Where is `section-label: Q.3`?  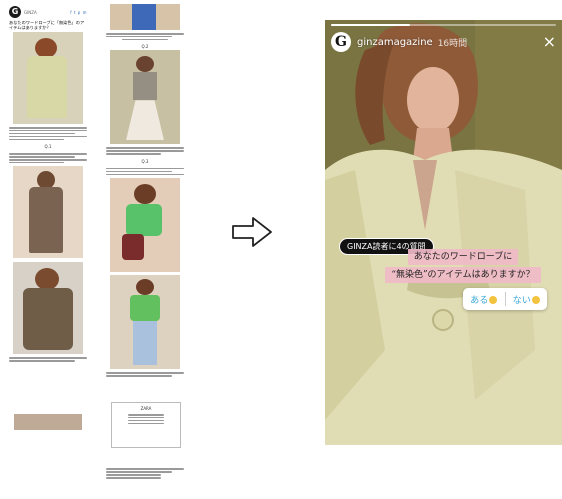 section-label: Q.3 is located at coordinates (145, 161).